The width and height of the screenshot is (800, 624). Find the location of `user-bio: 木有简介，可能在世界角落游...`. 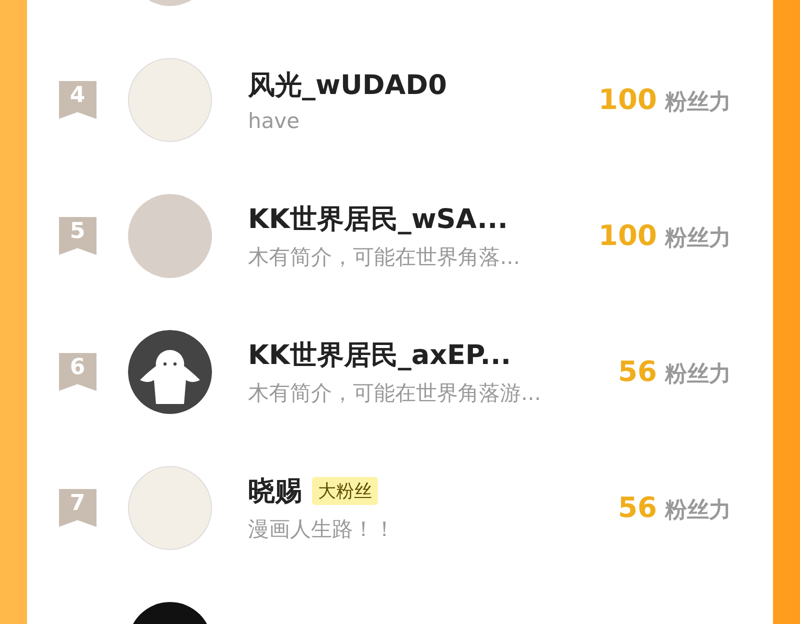

user-bio: 木有简介，可能在世界角落游... is located at coordinates (395, 393).